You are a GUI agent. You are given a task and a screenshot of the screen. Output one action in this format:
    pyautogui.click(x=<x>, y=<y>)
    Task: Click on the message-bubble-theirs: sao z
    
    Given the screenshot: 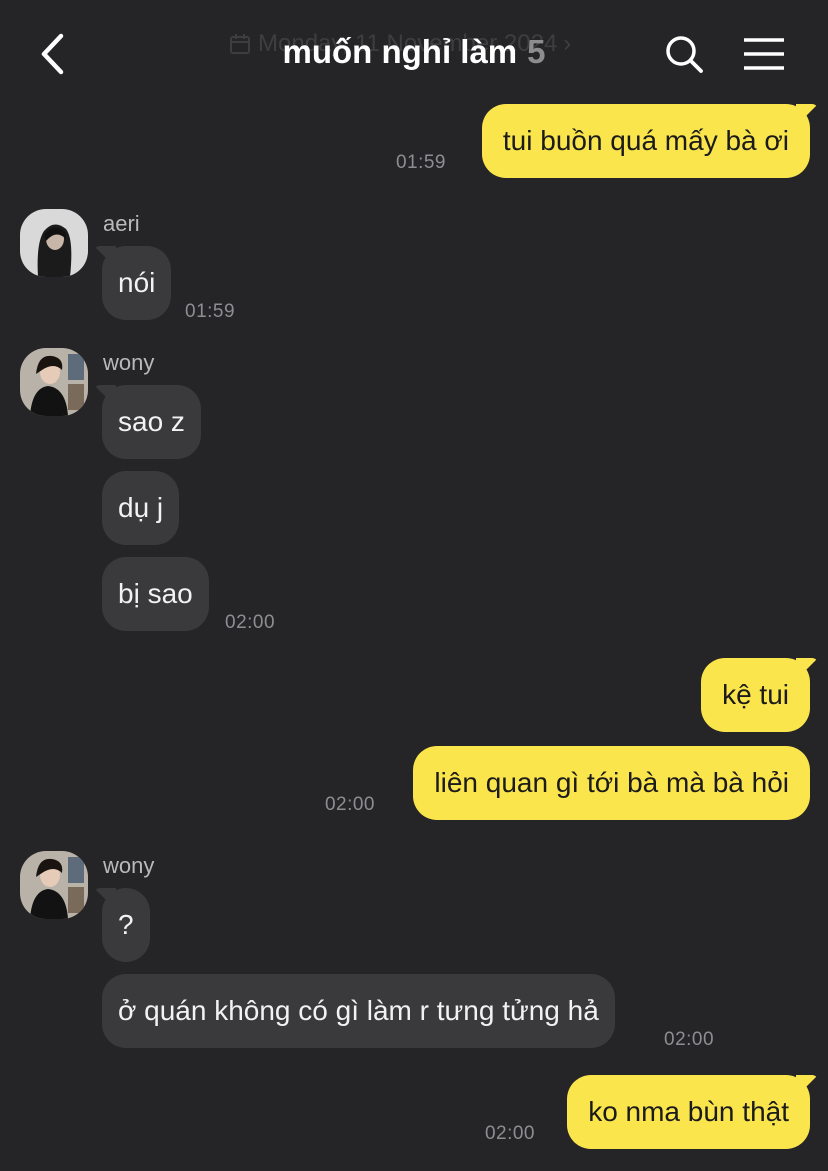 What is the action you would take?
    pyautogui.click(x=151, y=422)
    